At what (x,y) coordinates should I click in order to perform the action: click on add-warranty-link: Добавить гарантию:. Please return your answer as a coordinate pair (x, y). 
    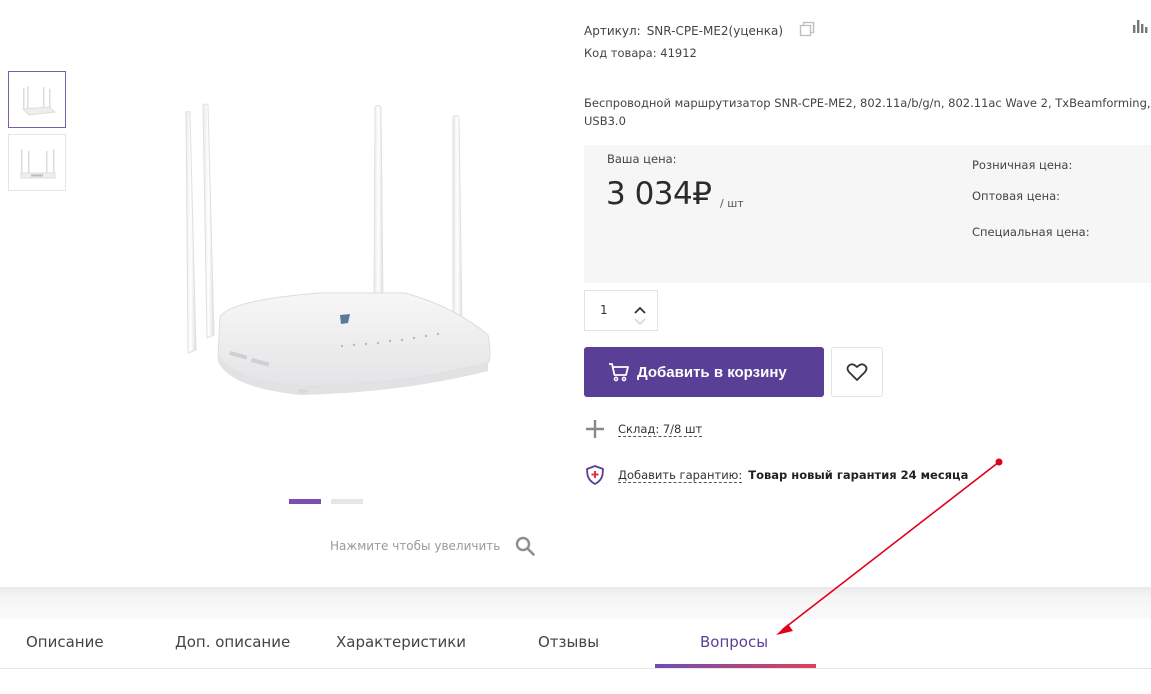
    Looking at the image, I should click on (680, 475).